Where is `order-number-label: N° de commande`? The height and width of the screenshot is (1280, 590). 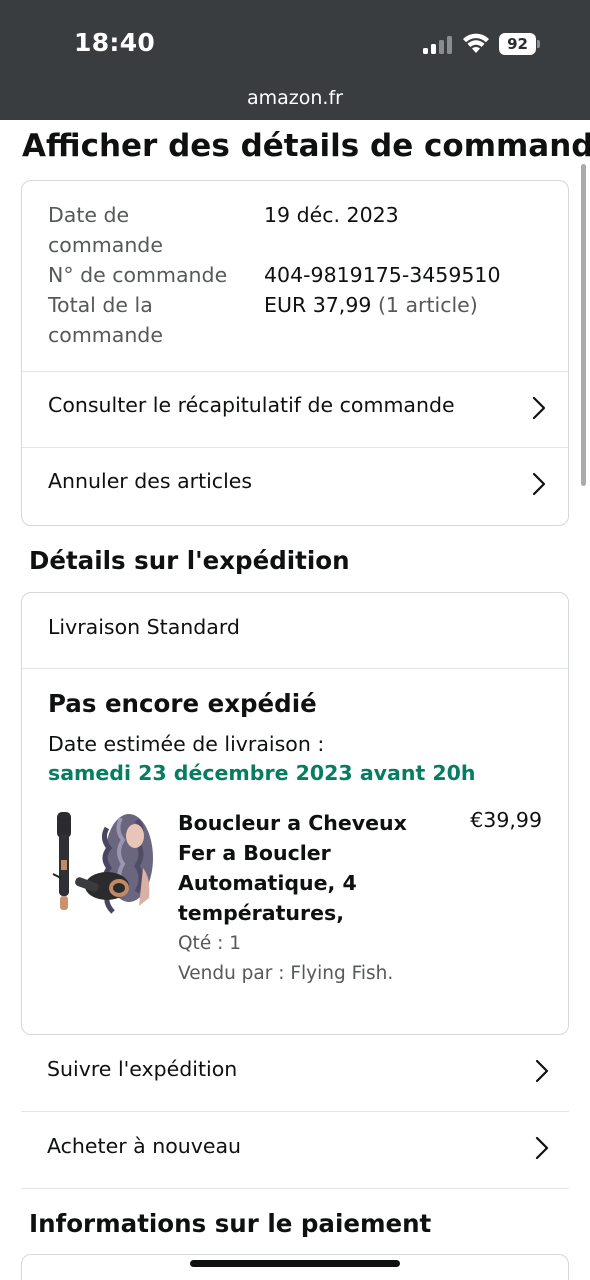 order-number-label: N° de commande is located at coordinates (138, 275).